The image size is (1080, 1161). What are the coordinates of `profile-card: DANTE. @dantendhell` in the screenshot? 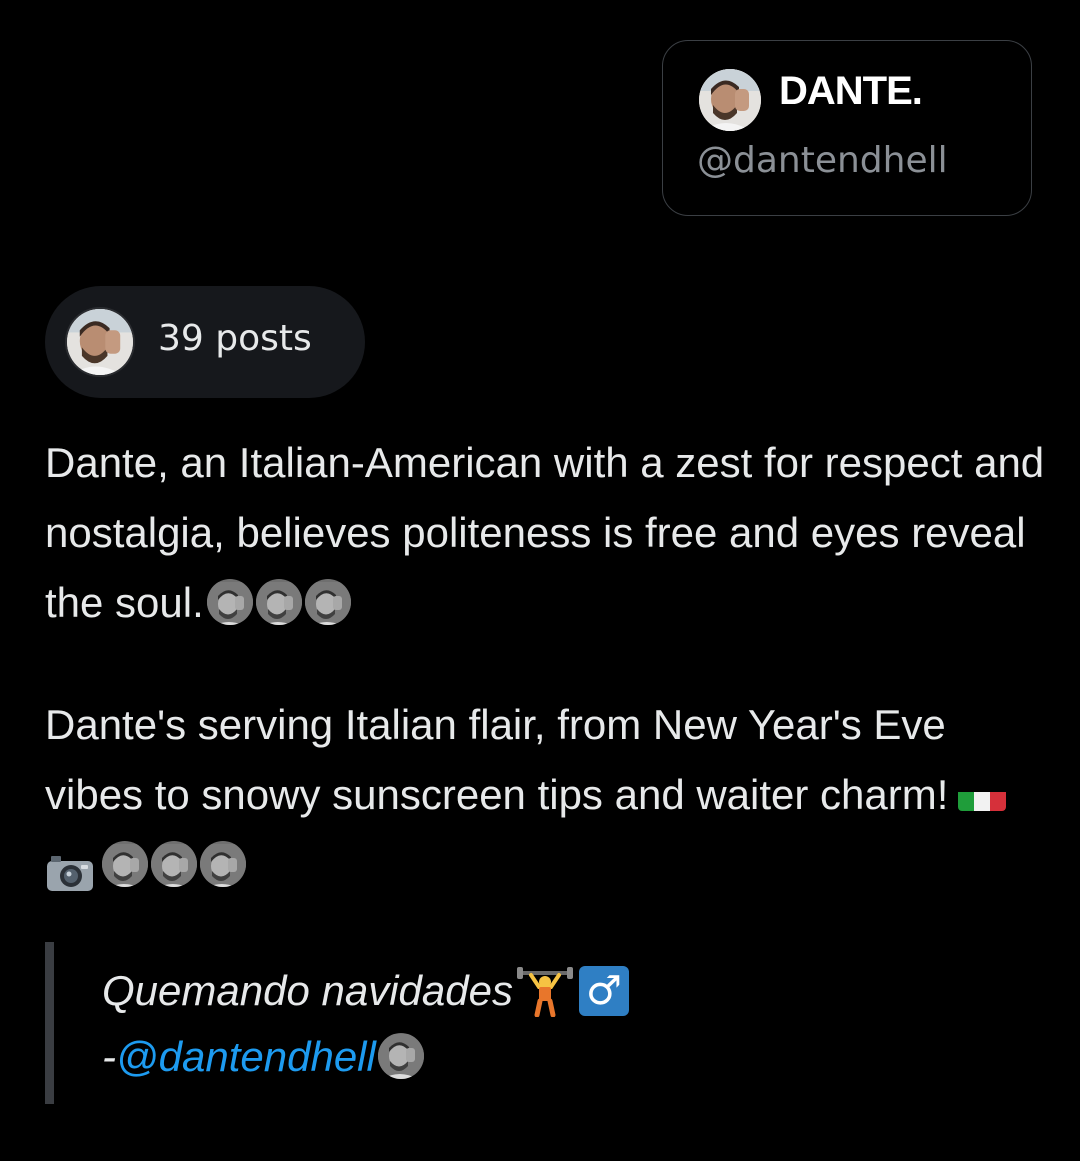 It's located at (847, 128).